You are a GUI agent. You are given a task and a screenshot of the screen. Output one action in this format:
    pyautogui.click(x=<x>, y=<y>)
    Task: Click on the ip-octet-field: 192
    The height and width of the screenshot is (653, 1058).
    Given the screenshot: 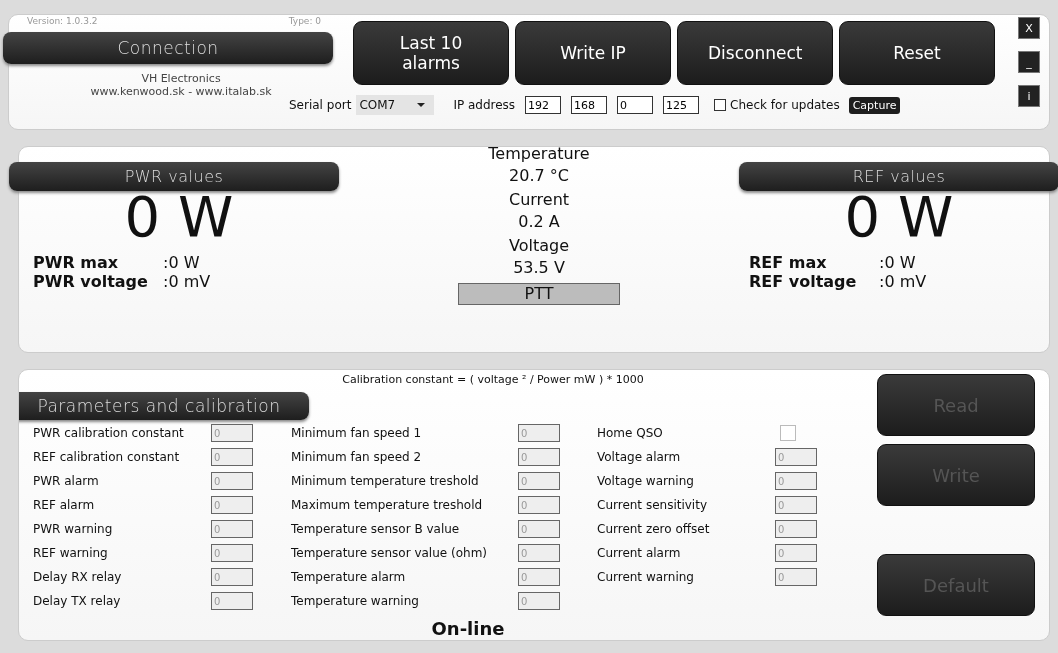 What is the action you would take?
    pyautogui.click(x=543, y=105)
    